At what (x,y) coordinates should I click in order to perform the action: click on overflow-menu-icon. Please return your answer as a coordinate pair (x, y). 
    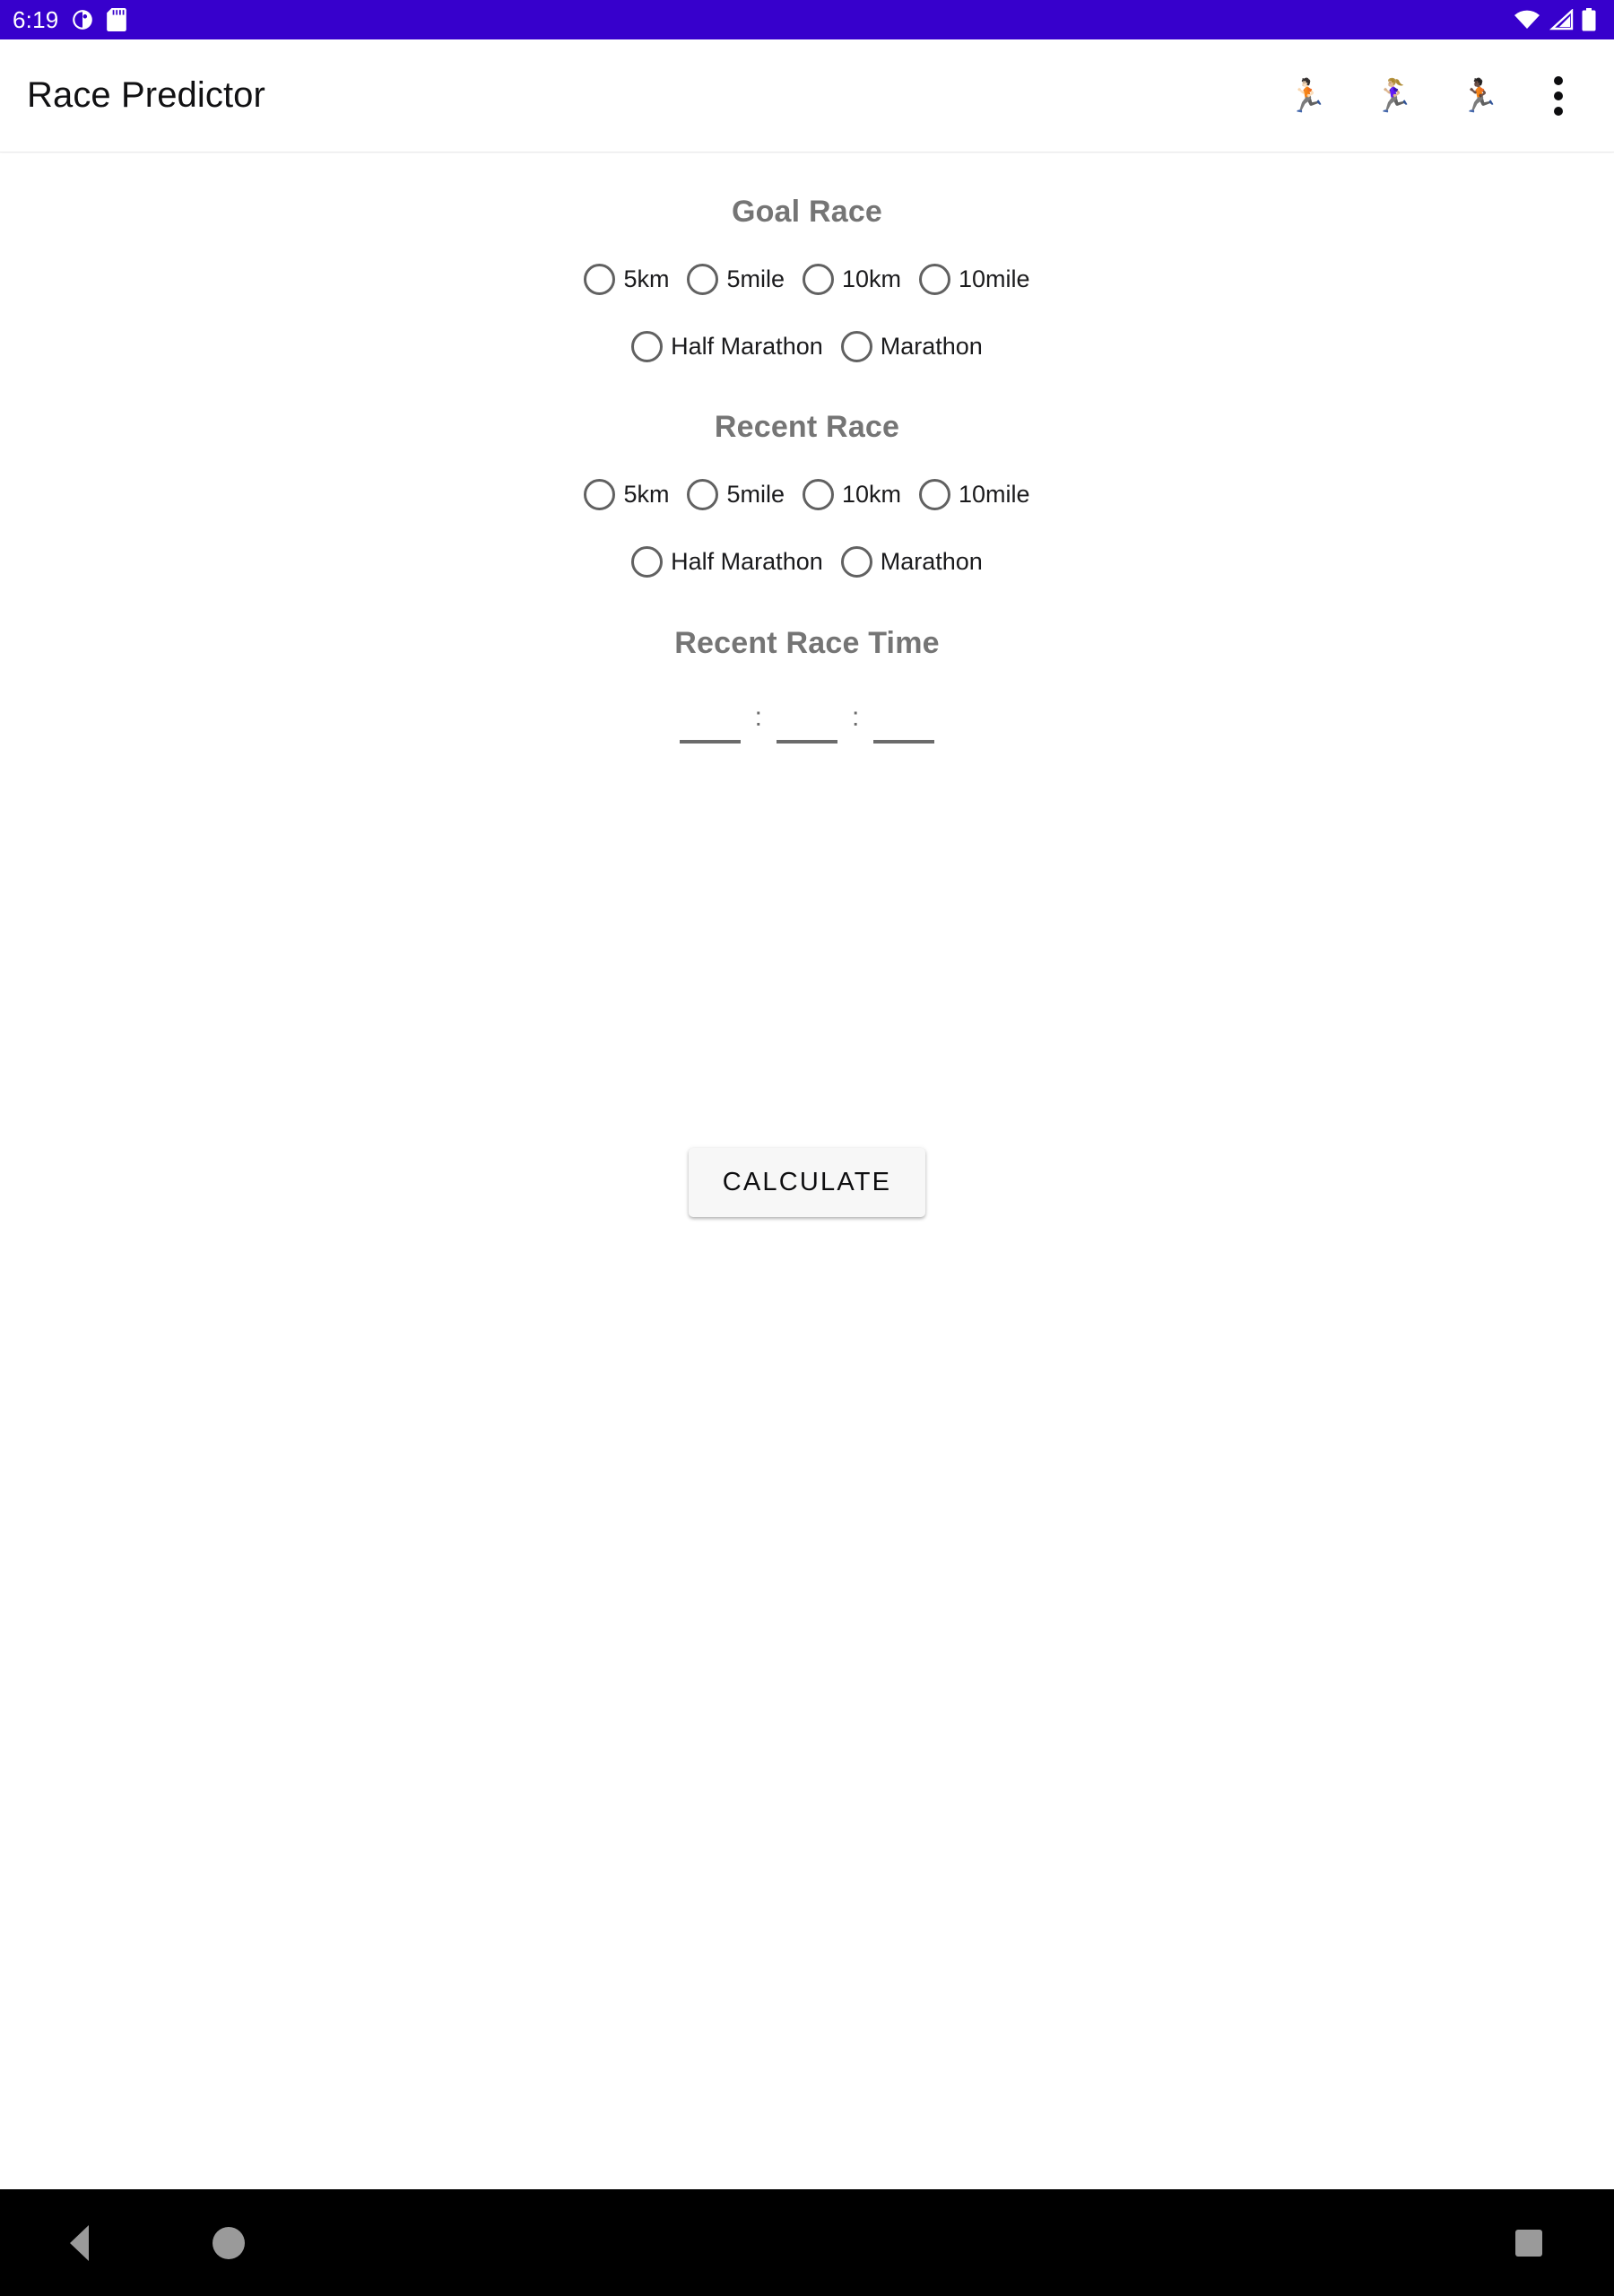
    Looking at the image, I should click on (1558, 96).